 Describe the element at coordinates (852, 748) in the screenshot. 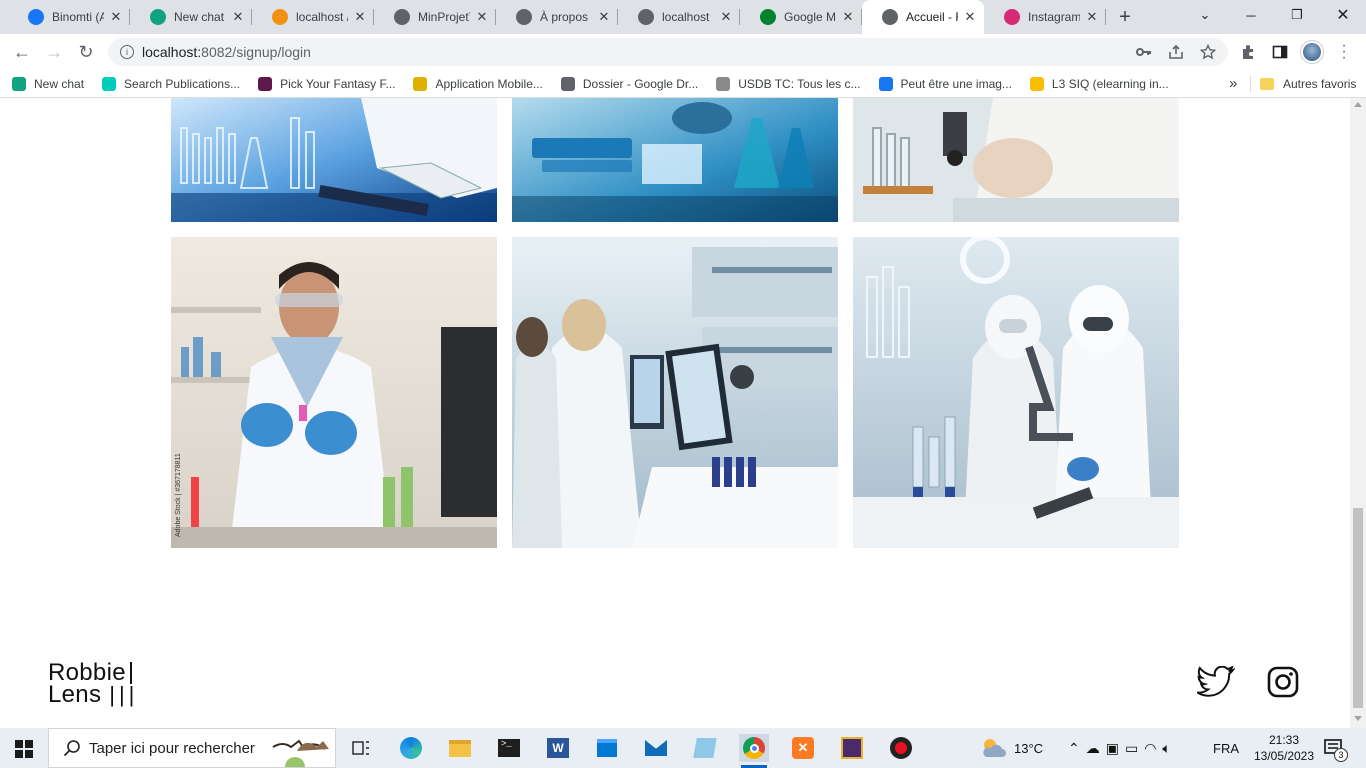

I see `game-app-icon` at that location.